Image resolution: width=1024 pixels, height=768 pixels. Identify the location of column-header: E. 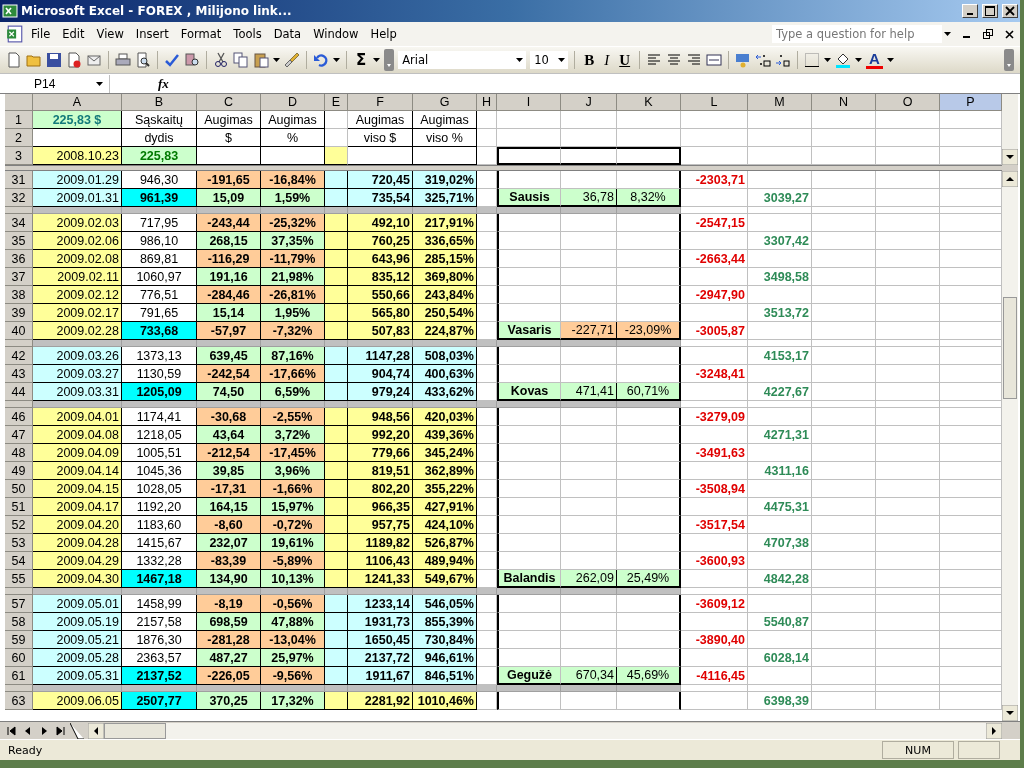
(336, 102).